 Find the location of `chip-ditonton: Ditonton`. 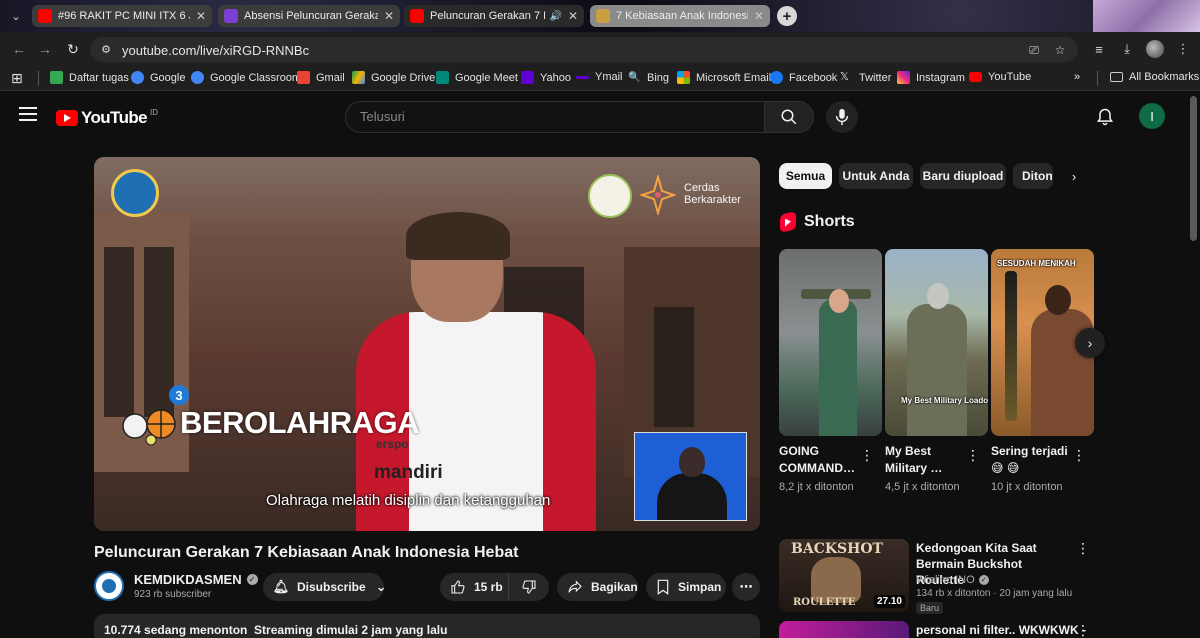

chip-ditonton: Ditonton is located at coordinates (1033, 176).